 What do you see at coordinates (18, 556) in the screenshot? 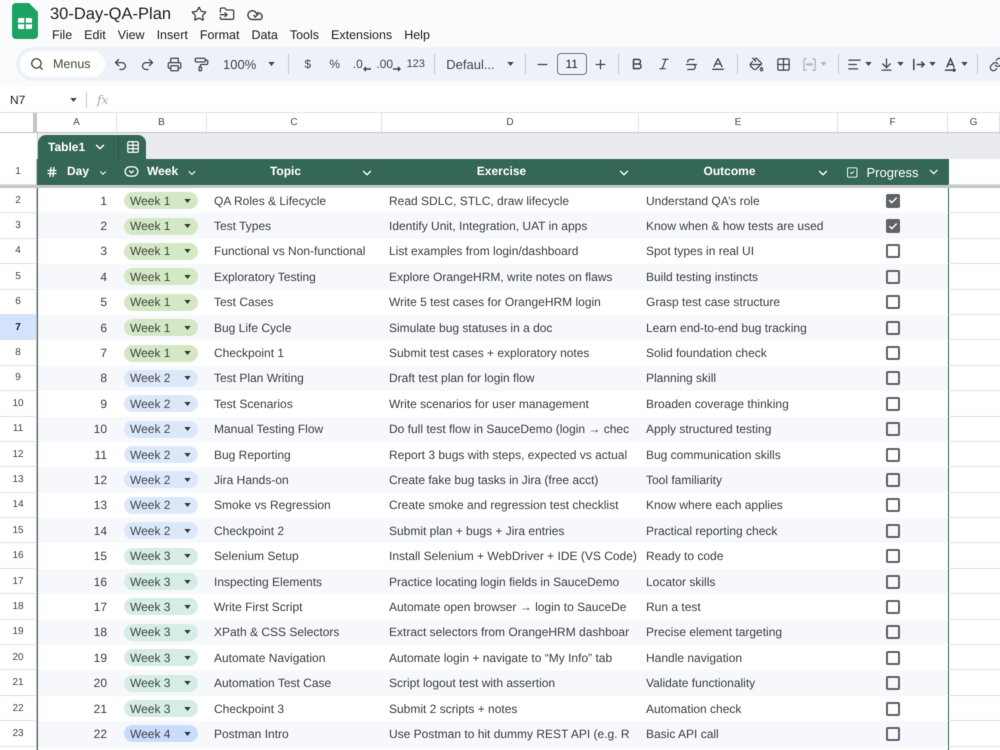
I see `row-number: 16` at bounding box center [18, 556].